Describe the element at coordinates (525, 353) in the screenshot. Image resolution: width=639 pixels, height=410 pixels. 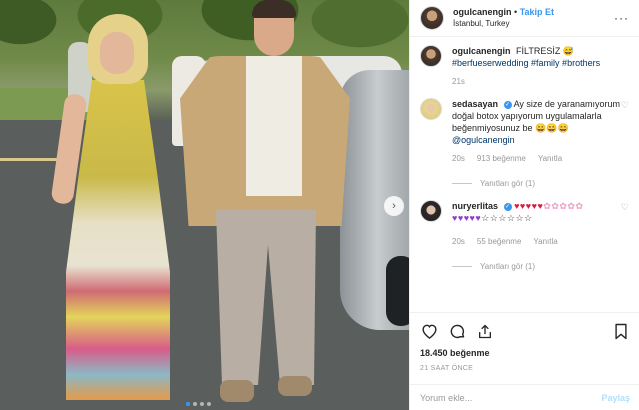
I see `like-count: 18.450 beğenme` at that location.